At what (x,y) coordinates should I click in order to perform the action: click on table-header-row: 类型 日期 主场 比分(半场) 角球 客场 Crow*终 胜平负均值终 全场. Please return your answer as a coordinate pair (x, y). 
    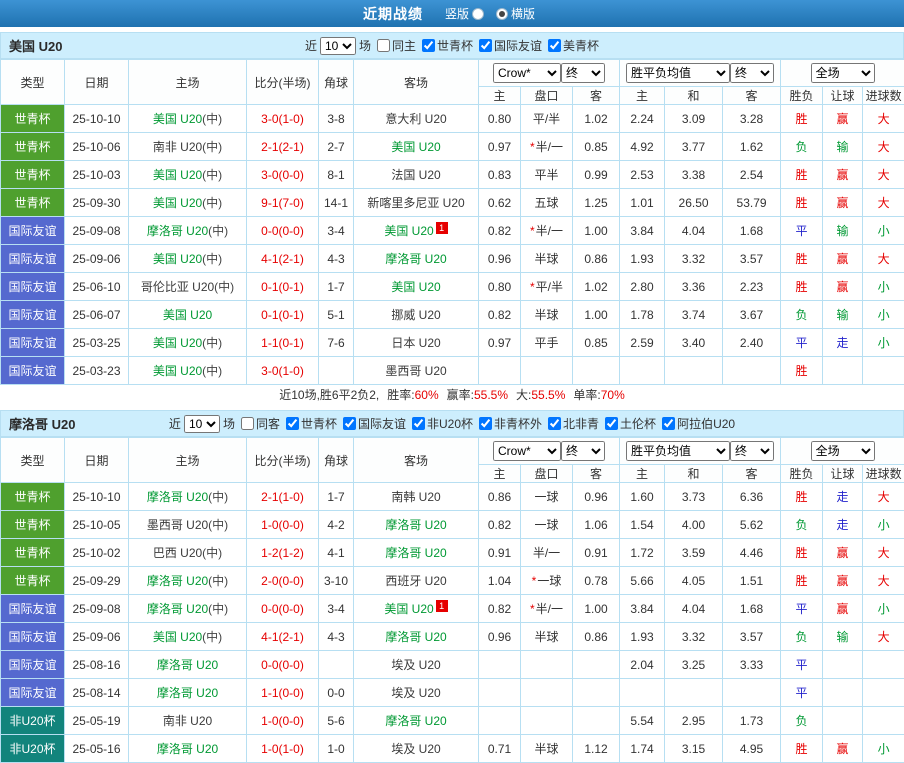
    Looking at the image, I should click on (452, 451).